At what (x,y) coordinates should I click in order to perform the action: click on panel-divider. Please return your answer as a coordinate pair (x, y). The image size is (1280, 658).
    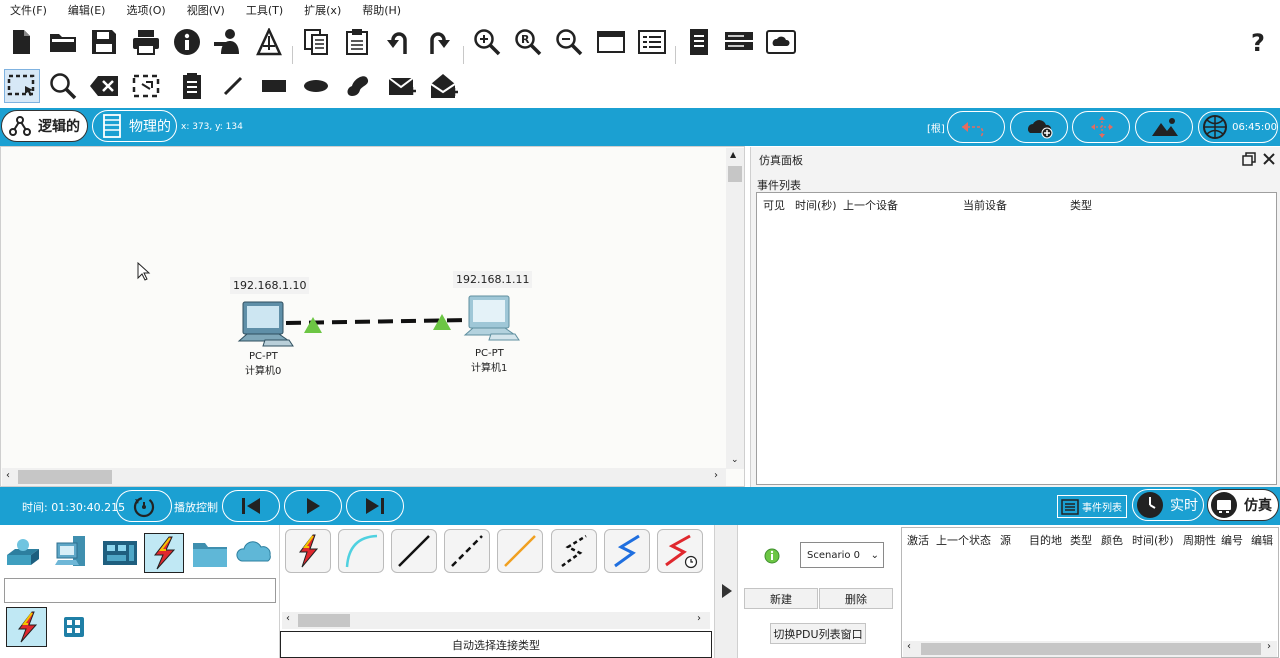
    Looking at the image, I should click on (726, 591).